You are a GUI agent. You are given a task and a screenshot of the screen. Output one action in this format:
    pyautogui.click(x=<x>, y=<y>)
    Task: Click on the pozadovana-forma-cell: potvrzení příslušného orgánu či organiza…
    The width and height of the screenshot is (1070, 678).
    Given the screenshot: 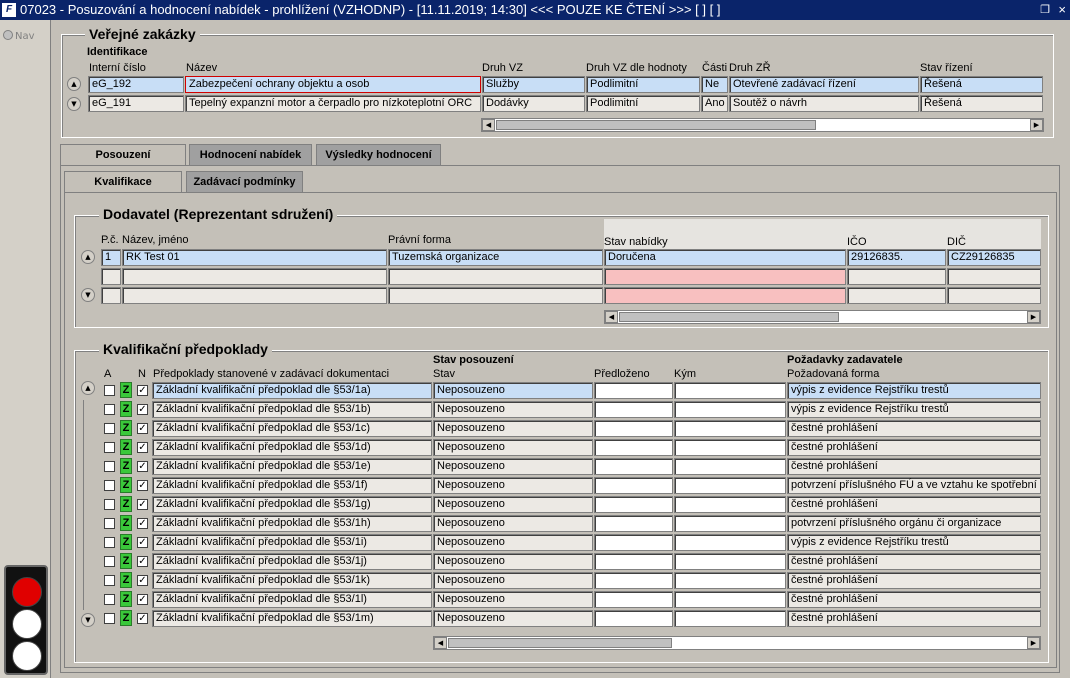 What is the action you would take?
    pyautogui.click(x=914, y=523)
    